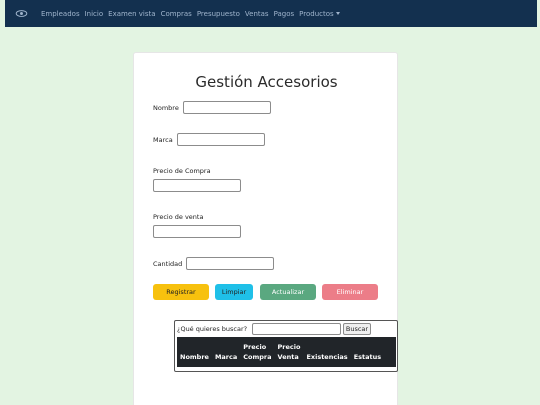 Image resolution: width=540 pixels, height=405 pixels. I want to click on precio-venta-input, so click(197, 231).